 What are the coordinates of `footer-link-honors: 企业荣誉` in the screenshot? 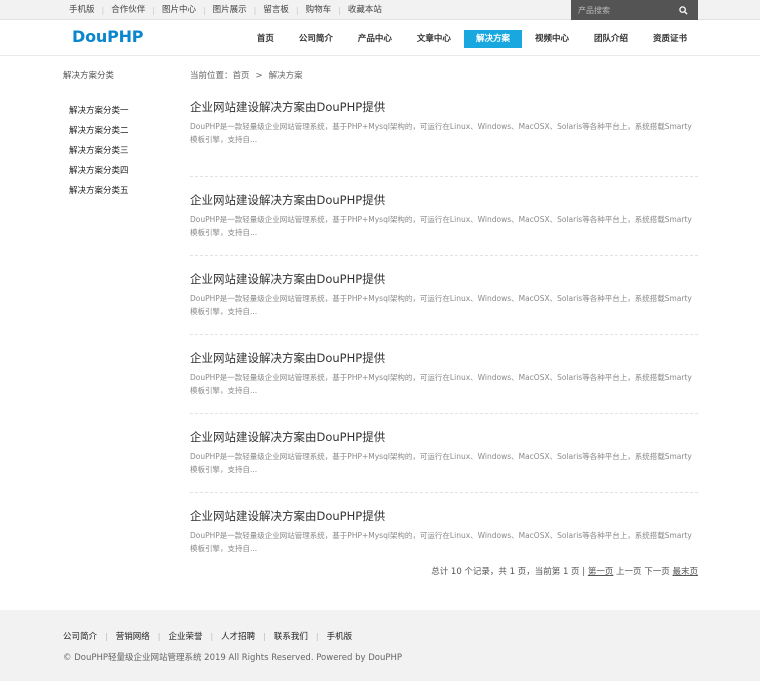 It's located at (185, 636).